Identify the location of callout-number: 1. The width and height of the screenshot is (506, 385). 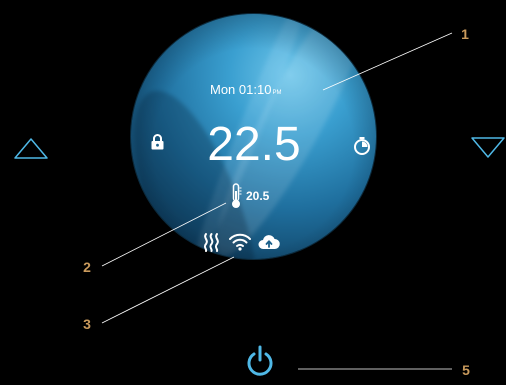
(465, 34).